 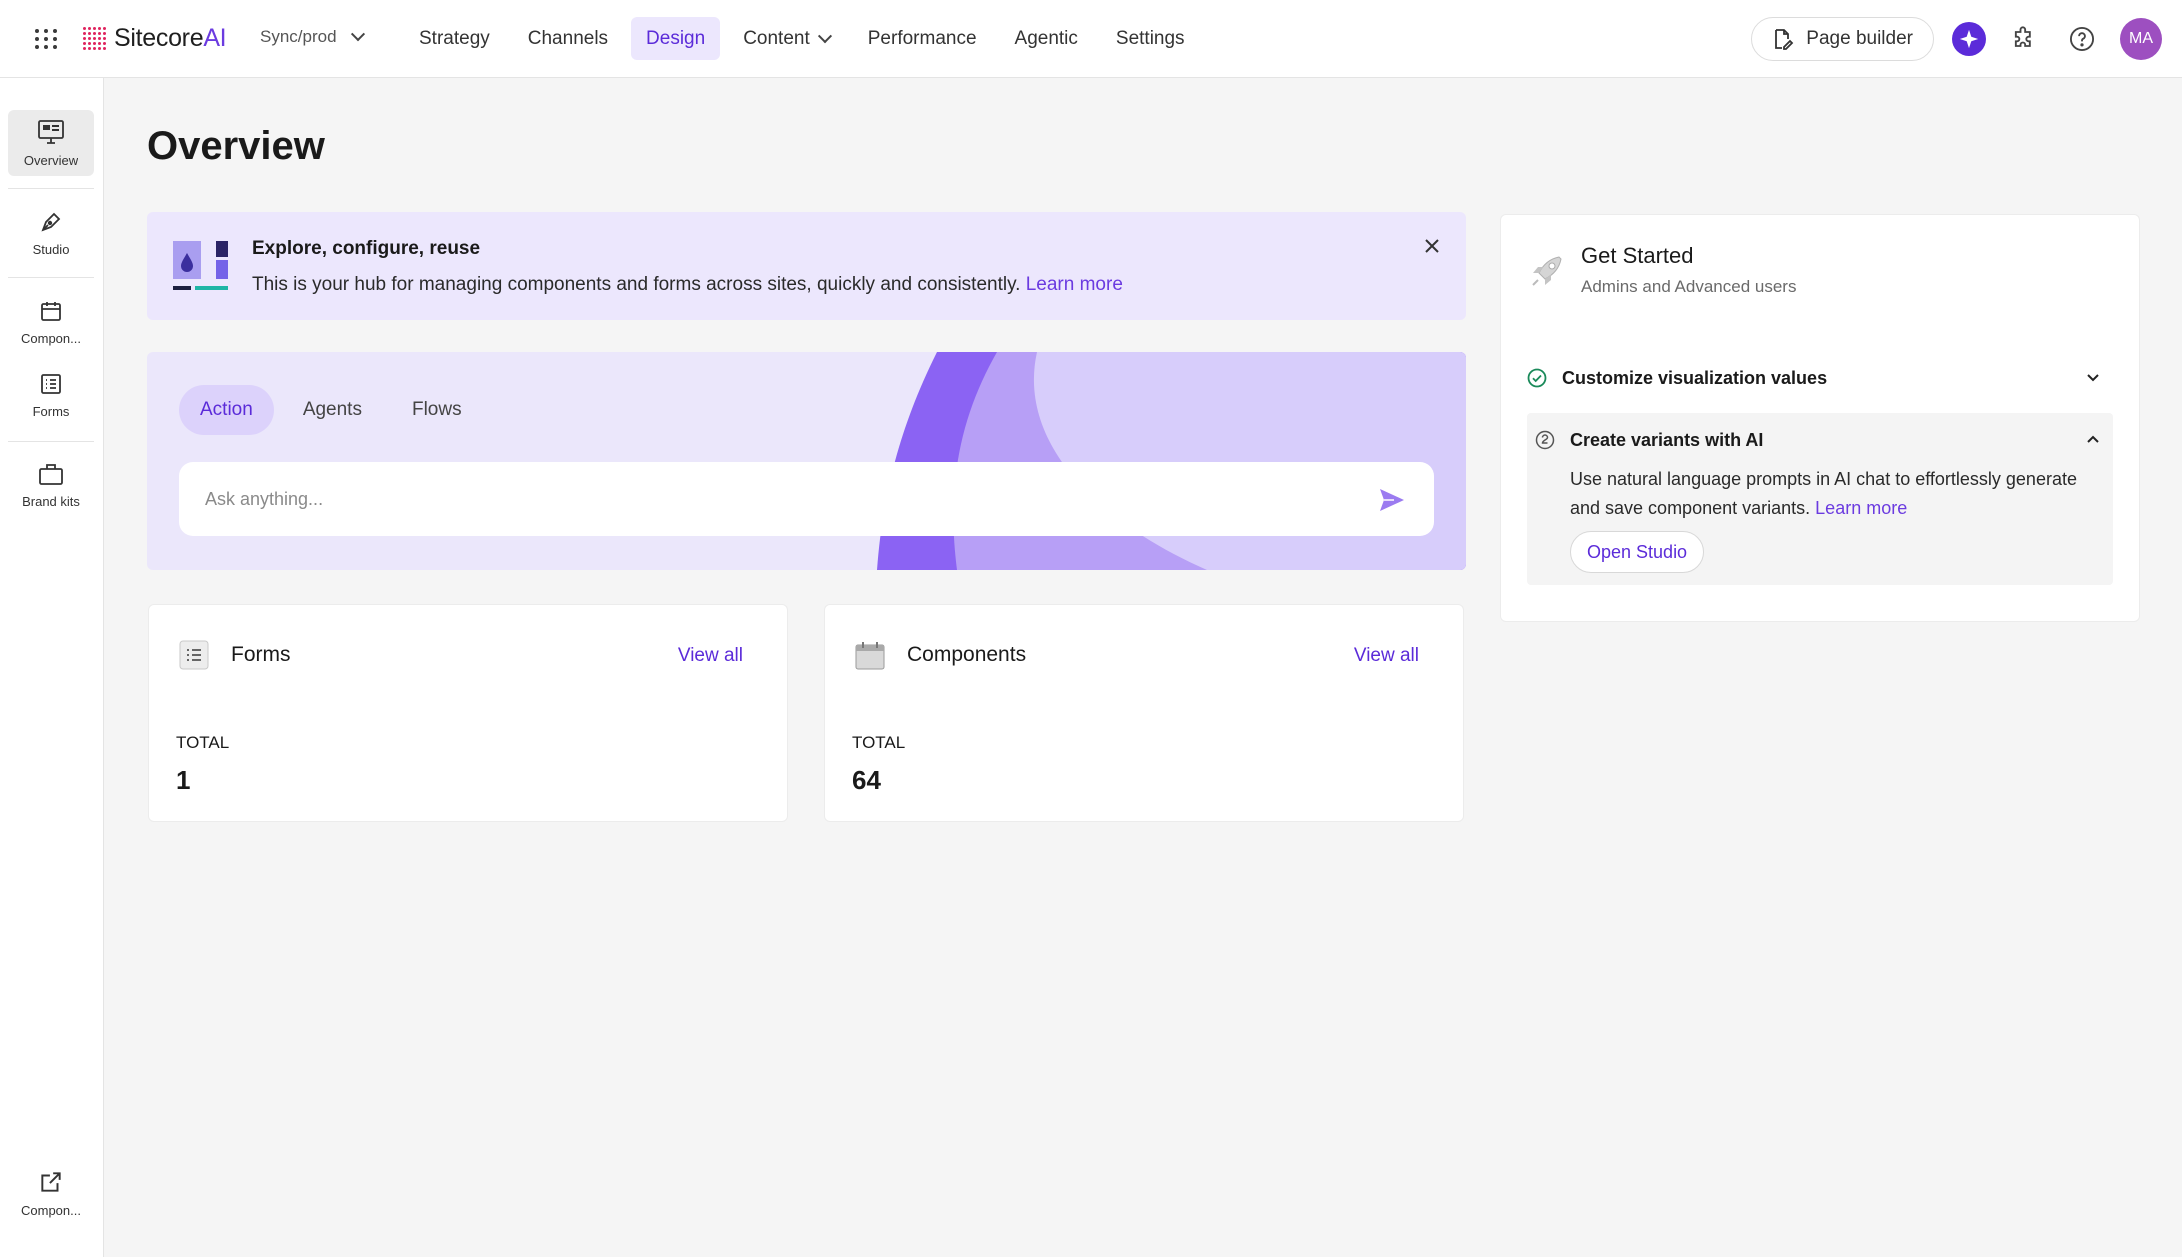 I want to click on rocket-icon, so click(x=1547, y=271).